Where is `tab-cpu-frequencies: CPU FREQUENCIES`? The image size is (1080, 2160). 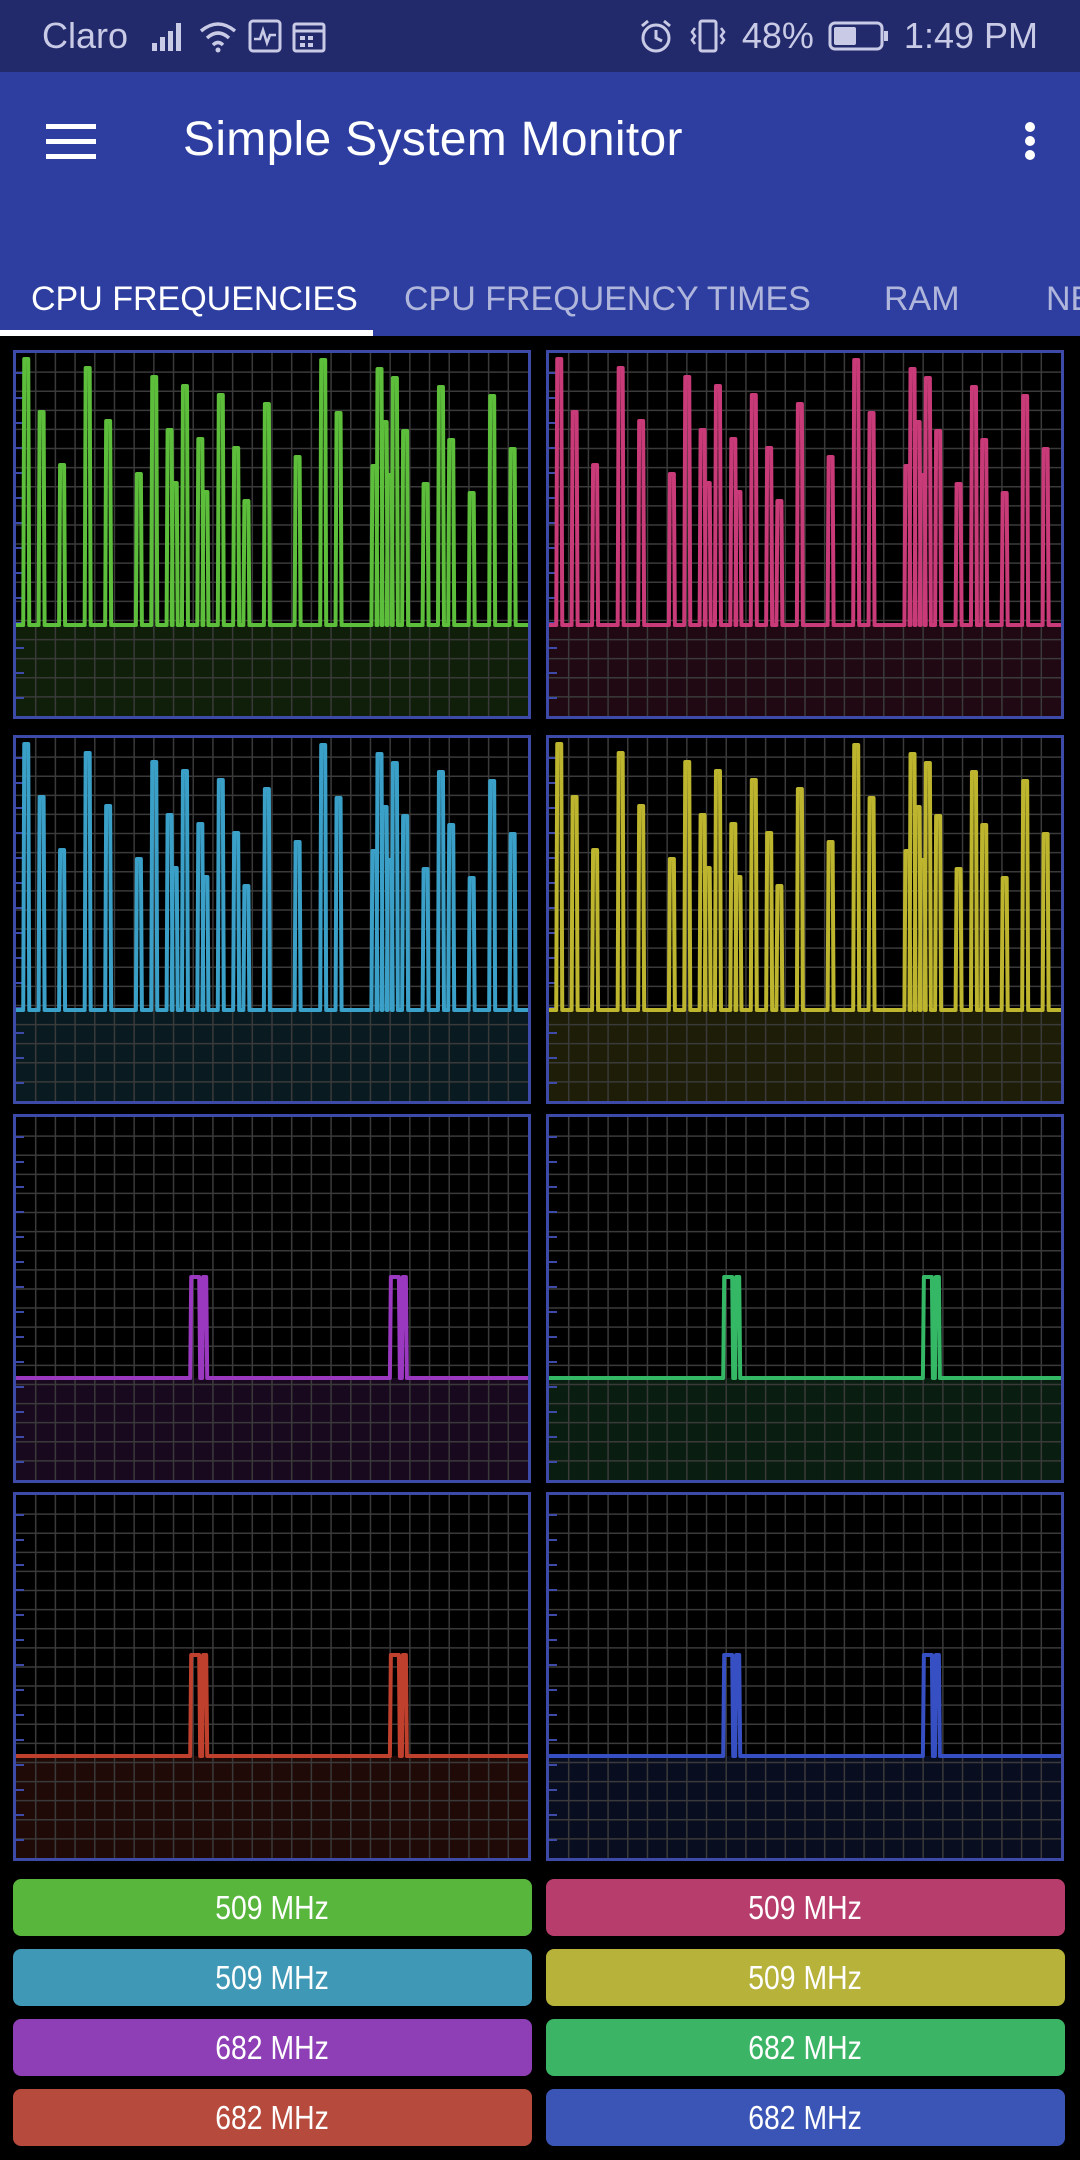
tab-cpu-frequencies: CPU FREQUENCIES is located at coordinates (194, 291).